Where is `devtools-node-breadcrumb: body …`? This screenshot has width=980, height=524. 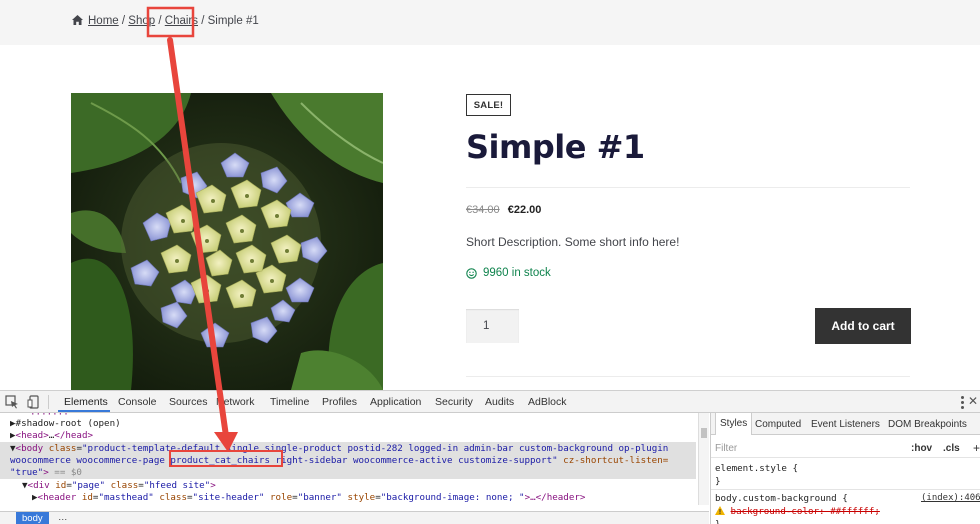 devtools-node-breadcrumb: body … is located at coordinates (354, 517).